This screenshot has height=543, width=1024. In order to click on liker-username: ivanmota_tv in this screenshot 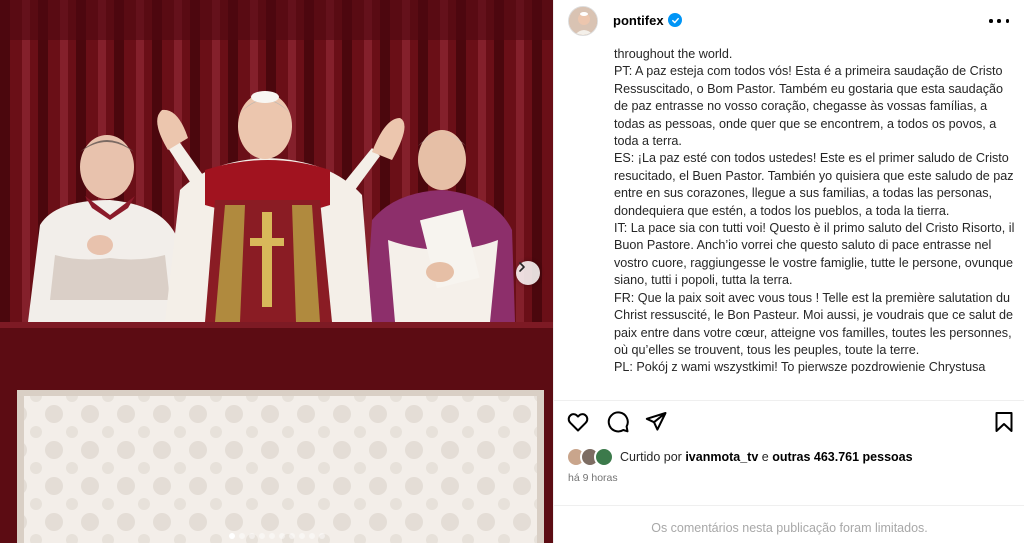, I will do `click(721, 457)`.